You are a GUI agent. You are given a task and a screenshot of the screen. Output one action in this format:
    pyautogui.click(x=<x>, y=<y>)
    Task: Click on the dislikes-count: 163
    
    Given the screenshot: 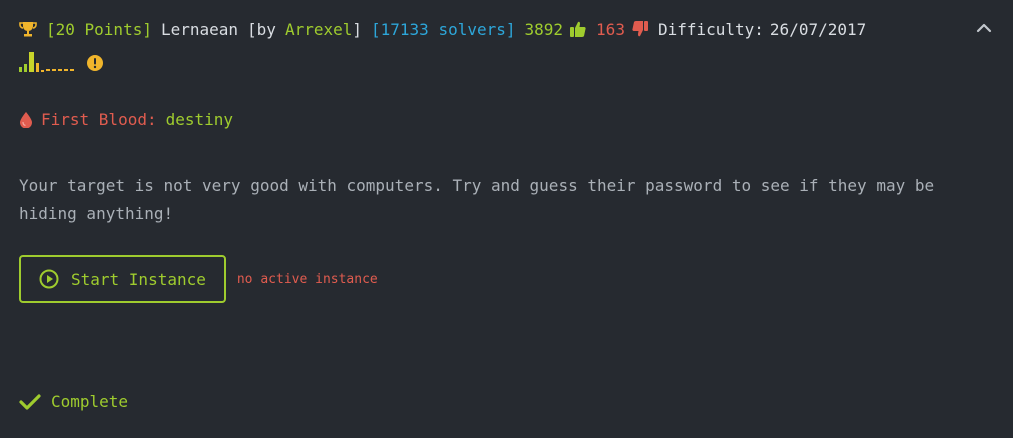 What is the action you would take?
    pyautogui.click(x=610, y=29)
    